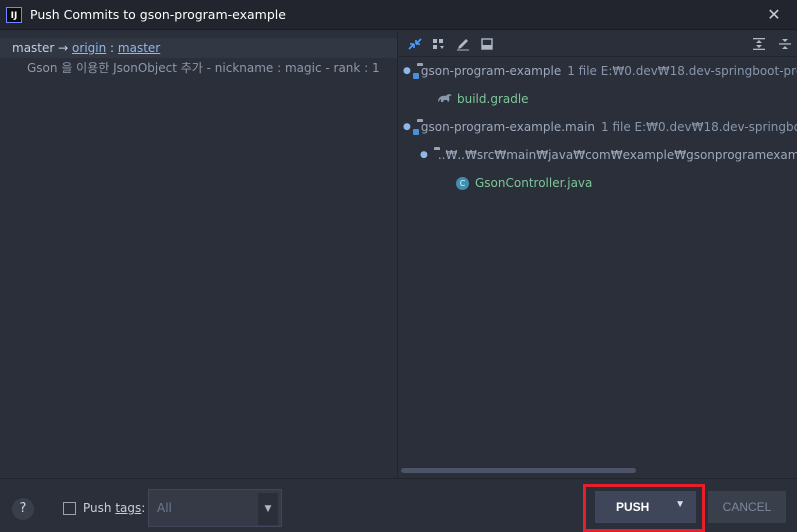 This screenshot has height=532, width=797. Describe the element at coordinates (699, 127) in the screenshot. I see `tree-item-meta: 1 file E:₩0.dev₩18.dev-springboot-p` at that location.